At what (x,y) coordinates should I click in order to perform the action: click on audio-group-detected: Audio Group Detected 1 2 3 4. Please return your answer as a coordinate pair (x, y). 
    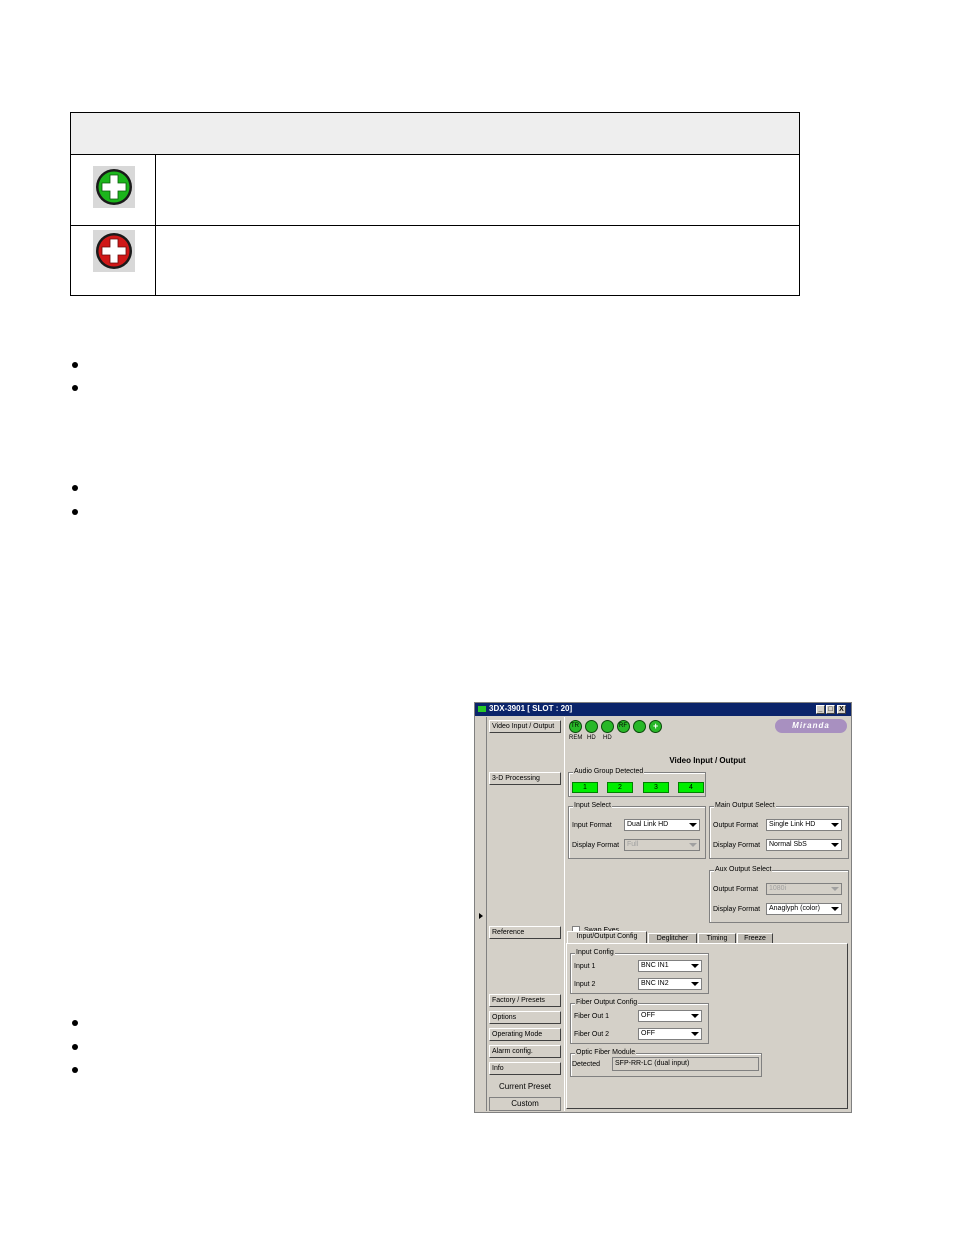
    Looking at the image, I should click on (637, 782).